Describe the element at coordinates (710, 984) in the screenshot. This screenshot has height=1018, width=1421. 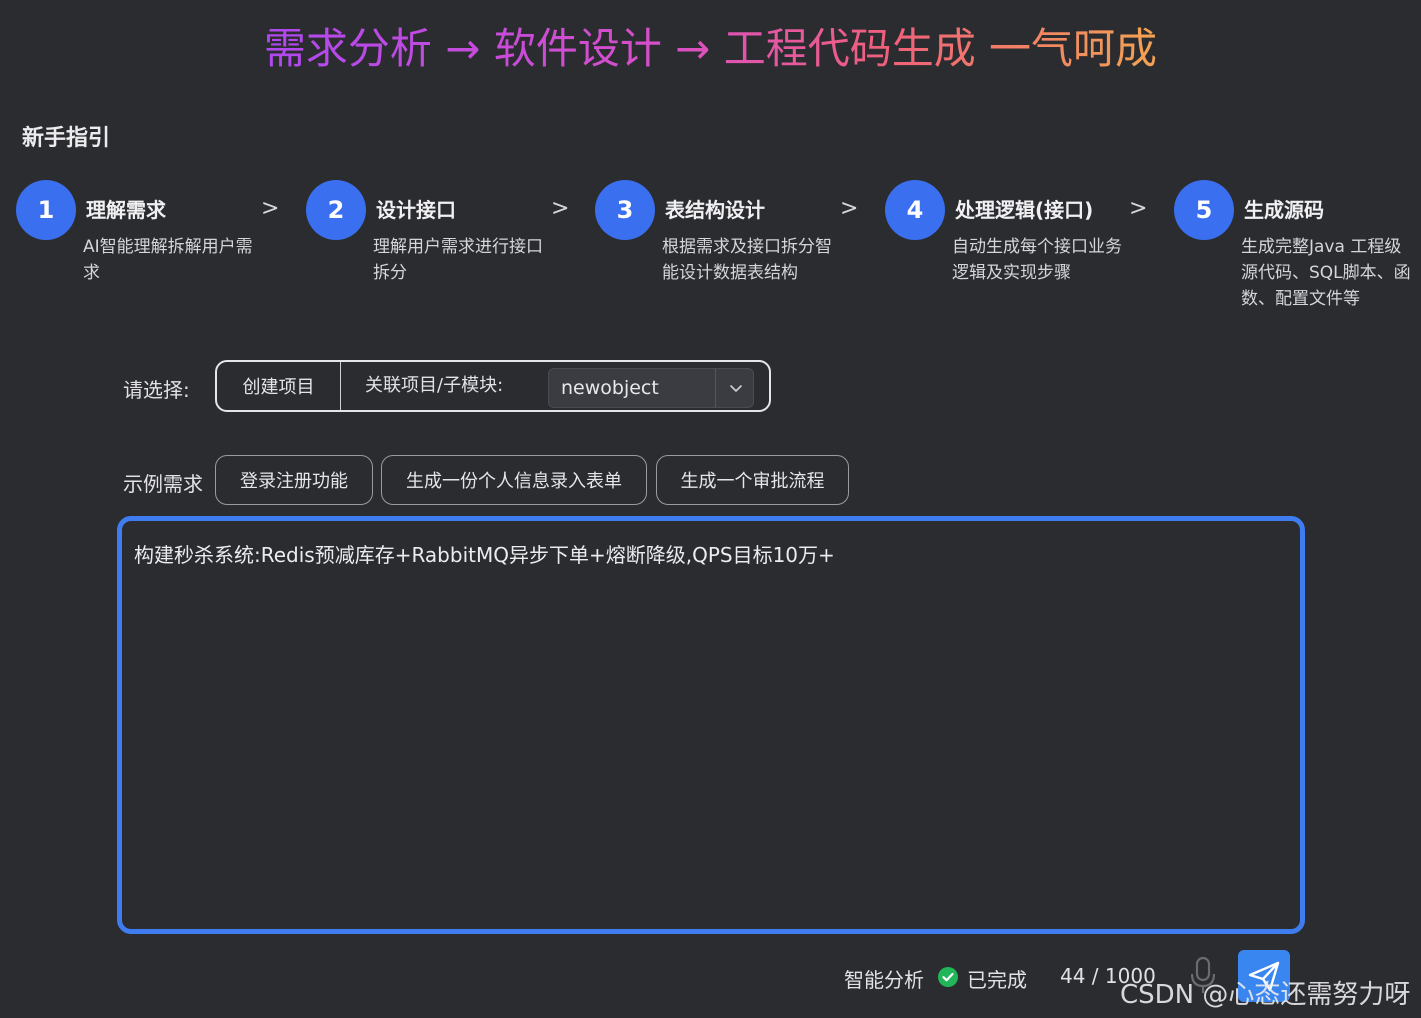
I see `footer-bar: 智能分析 已完成 44 / 1000 CSDN @心态还需努力呀` at that location.